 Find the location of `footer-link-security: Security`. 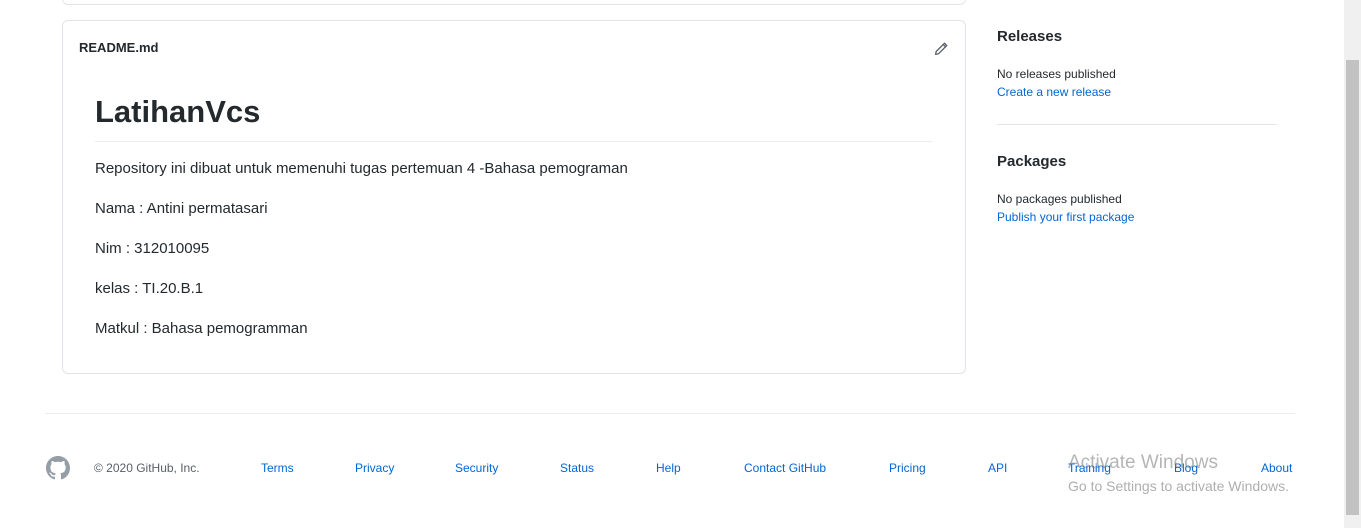

footer-link-security: Security is located at coordinates (476, 468).